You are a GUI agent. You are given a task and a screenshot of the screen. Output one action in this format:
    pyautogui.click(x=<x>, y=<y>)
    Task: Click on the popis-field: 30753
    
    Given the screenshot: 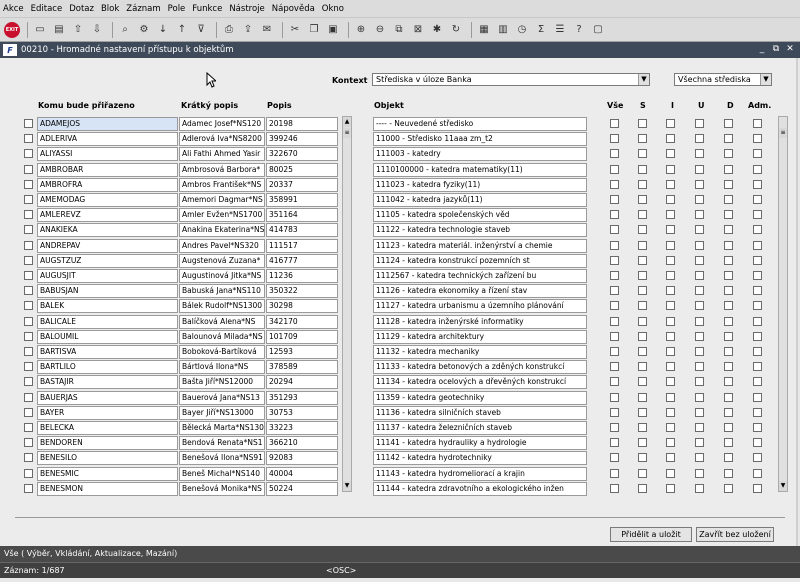 What is the action you would take?
    pyautogui.click(x=302, y=412)
    